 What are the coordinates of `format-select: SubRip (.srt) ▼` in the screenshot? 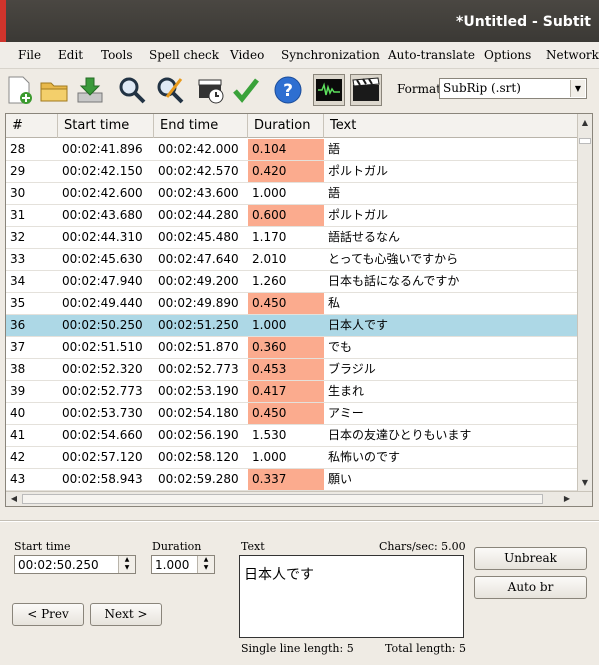 It's located at (513, 88).